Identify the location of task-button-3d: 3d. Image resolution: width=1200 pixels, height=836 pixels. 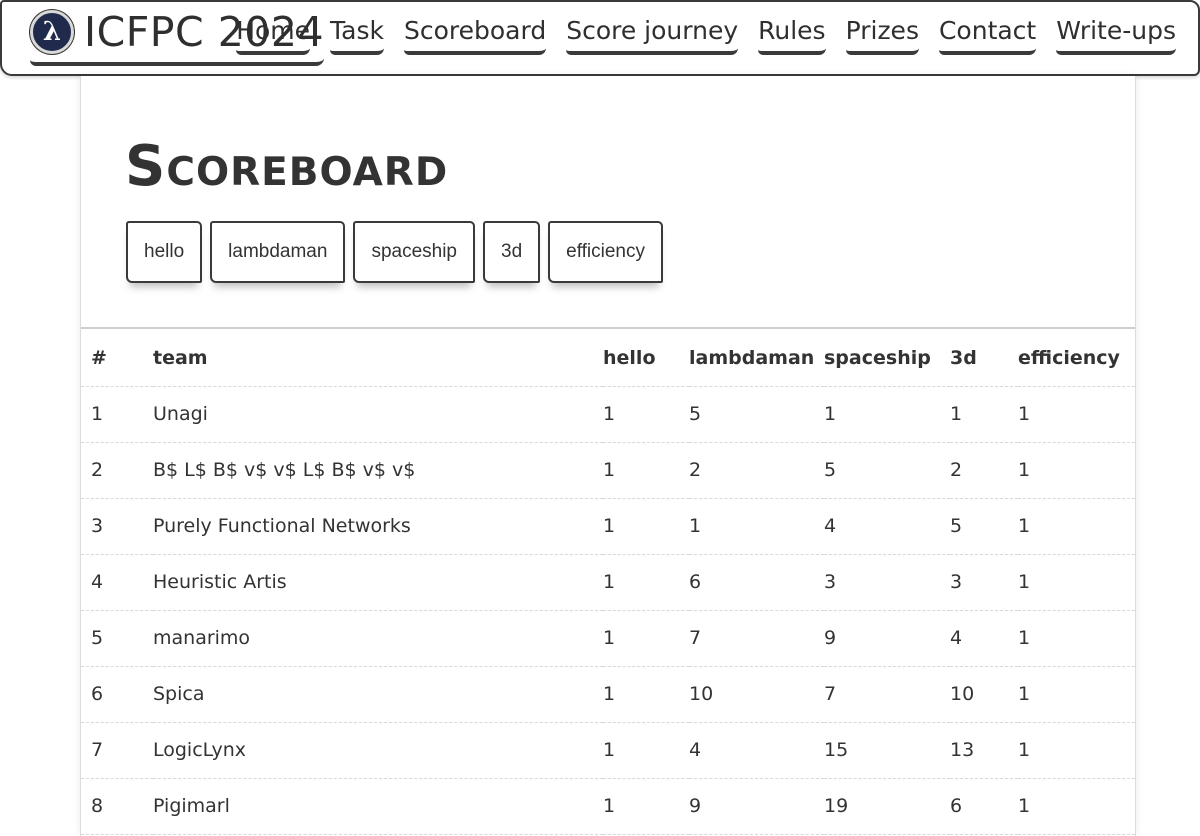
(512, 252).